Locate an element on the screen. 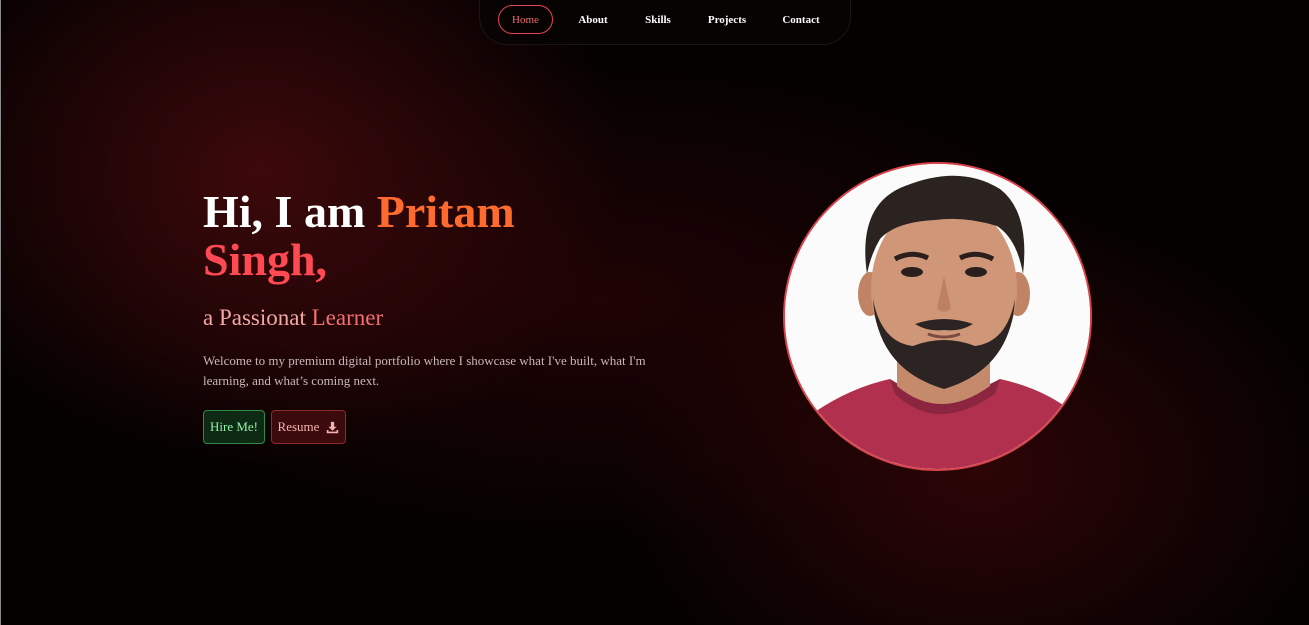  hire-me-label: Hire Me! is located at coordinates (233, 426).